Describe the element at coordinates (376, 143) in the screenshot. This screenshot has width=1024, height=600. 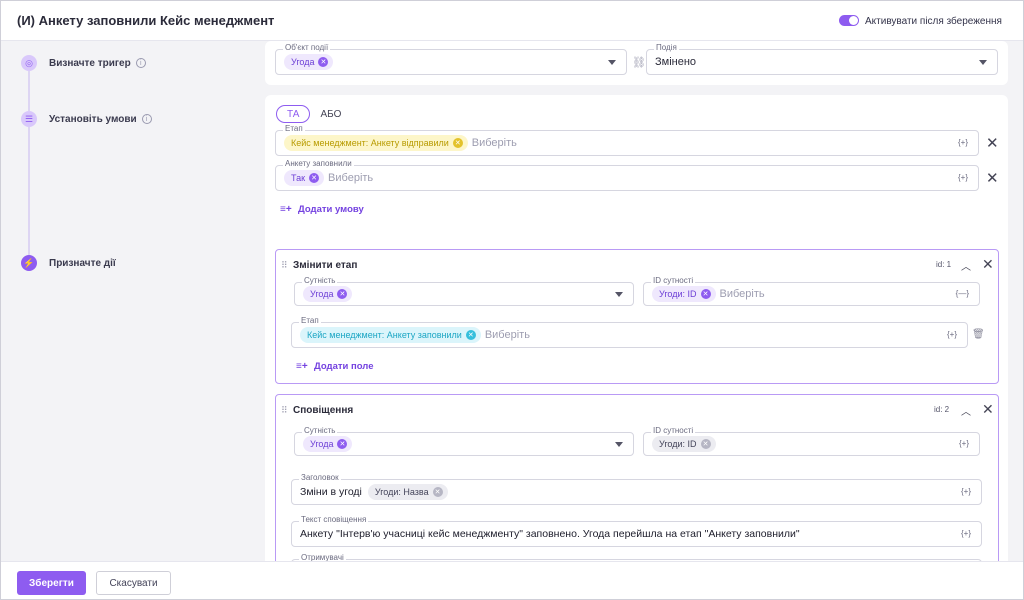
I see `stage-chip: Кейс менеджмент: Анкету відправили ✕` at that location.